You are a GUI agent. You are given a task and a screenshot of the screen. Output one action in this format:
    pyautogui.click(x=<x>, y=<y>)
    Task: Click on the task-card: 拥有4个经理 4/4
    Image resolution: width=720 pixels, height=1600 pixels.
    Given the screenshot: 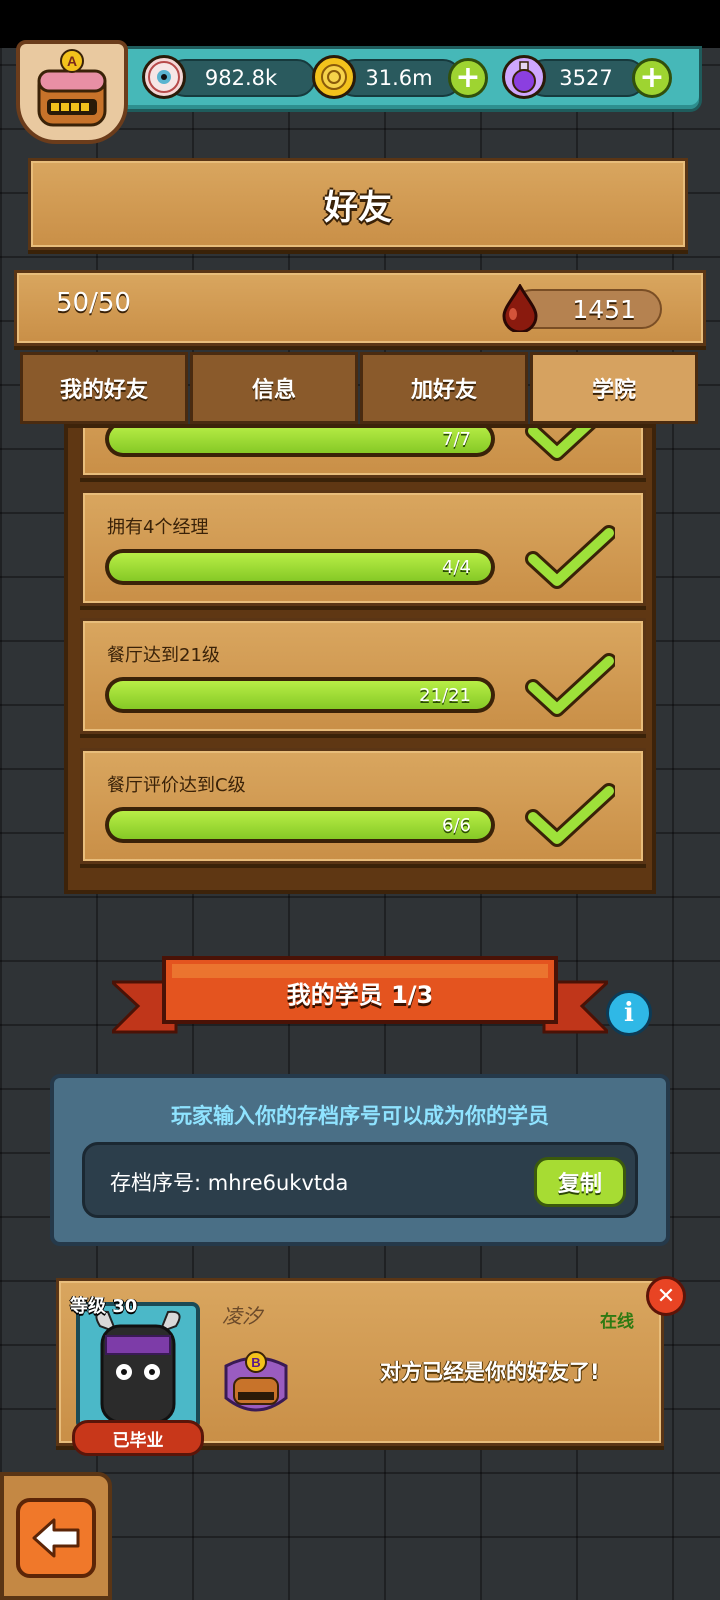 What is the action you would take?
    pyautogui.click(x=363, y=548)
    